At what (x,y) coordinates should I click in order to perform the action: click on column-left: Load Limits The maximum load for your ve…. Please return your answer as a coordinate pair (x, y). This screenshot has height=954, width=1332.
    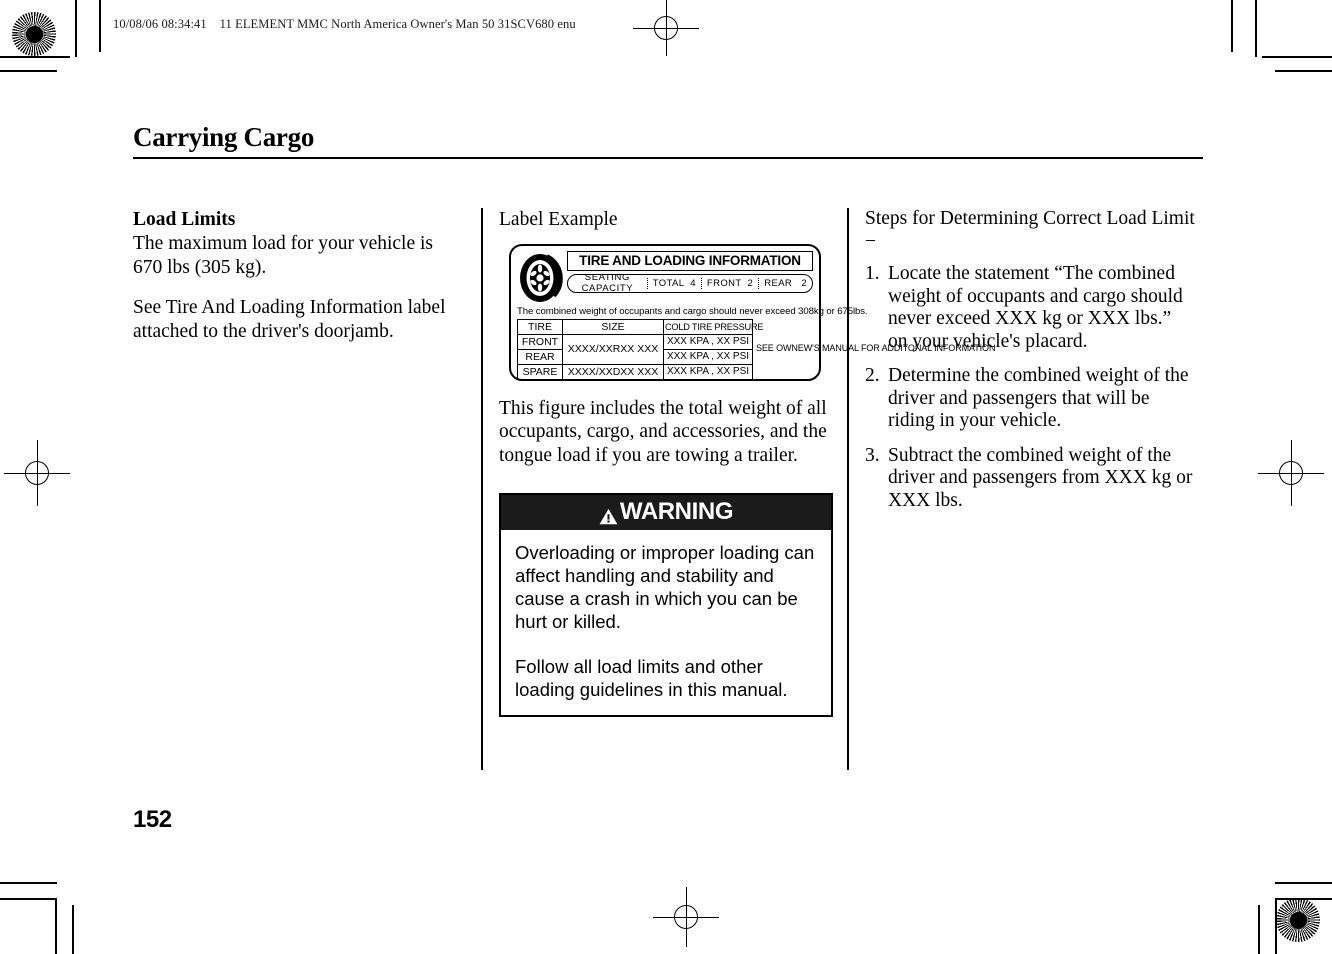
    Looking at the image, I should click on (296, 275).